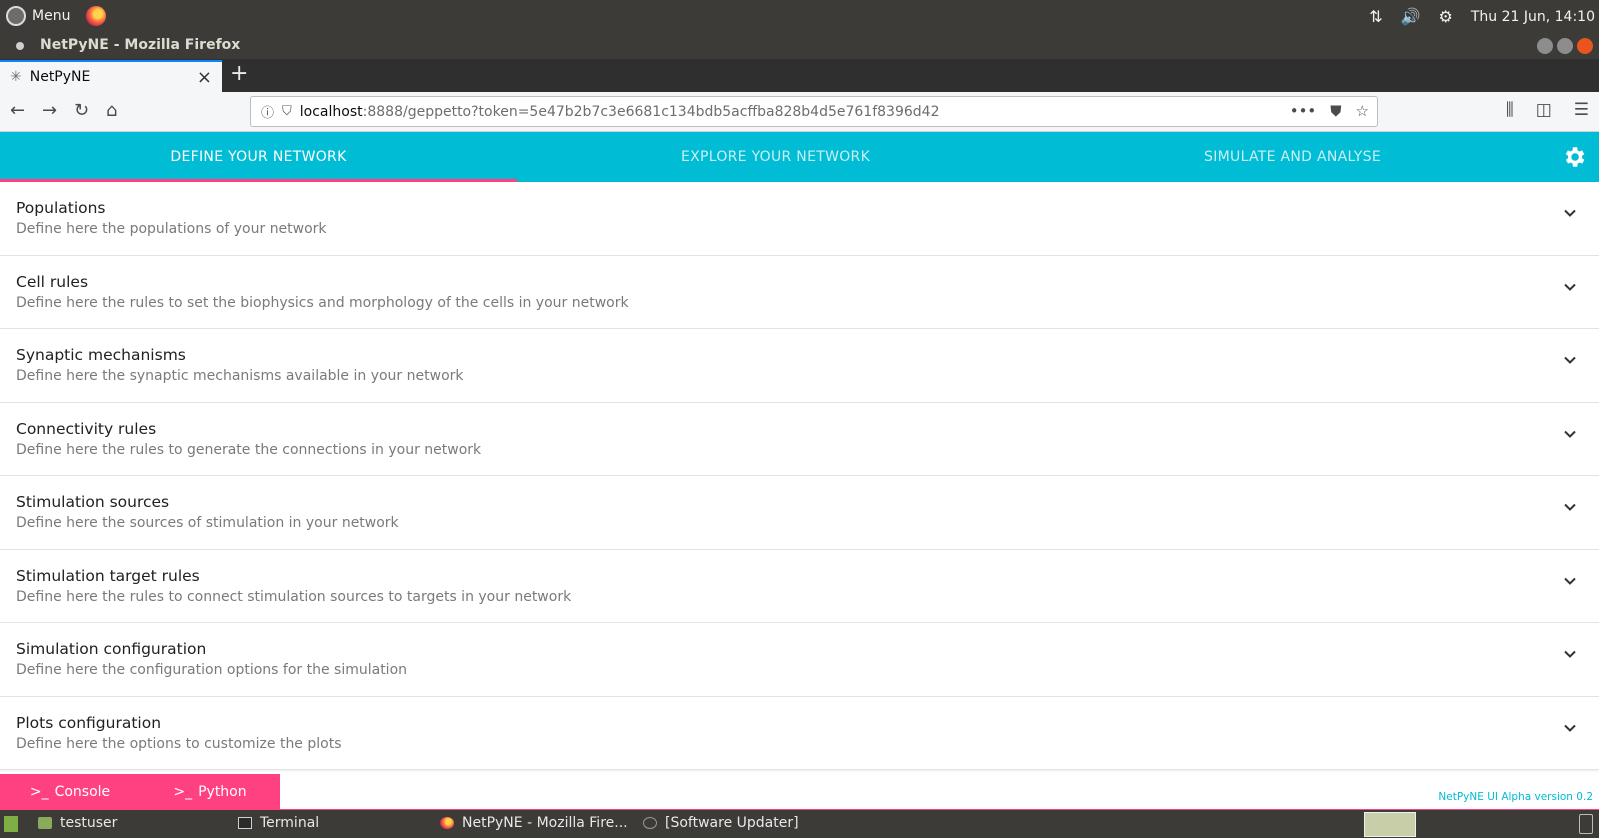  I want to click on clock-datetime: Thu 21 Jun, 14:10, so click(1533, 17).